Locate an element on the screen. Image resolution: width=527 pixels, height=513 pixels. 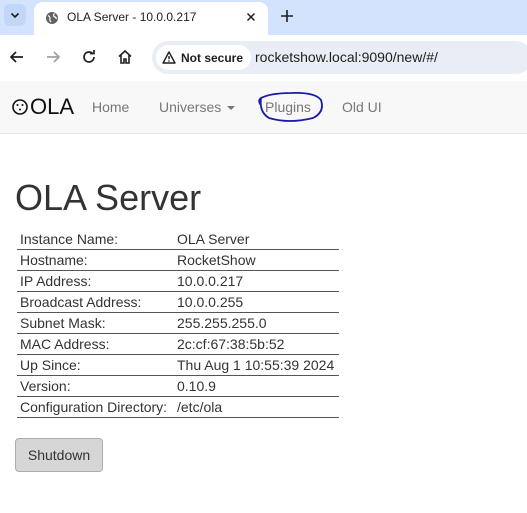
forward-button is located at coordinates (53, 57).